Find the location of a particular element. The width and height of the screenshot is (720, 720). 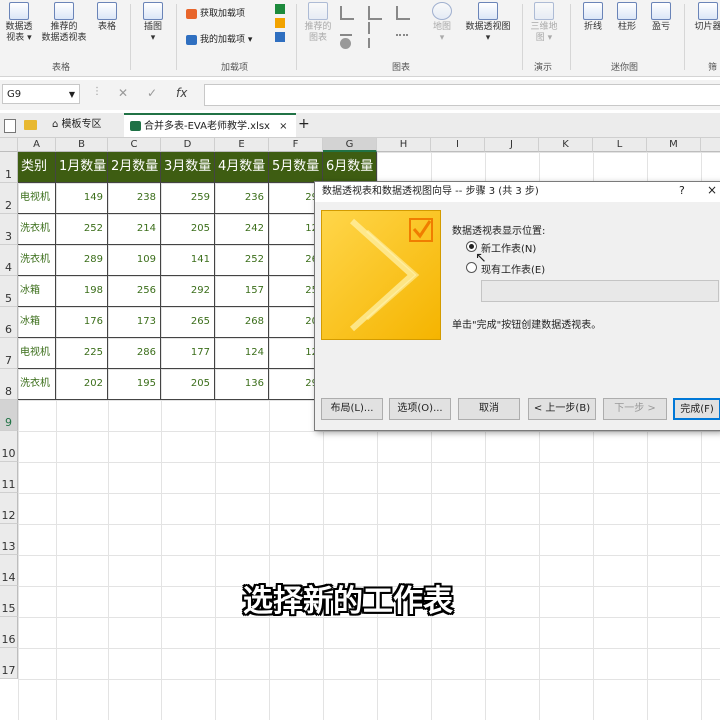

row-header: 12 is located at coordinates (9, 508).